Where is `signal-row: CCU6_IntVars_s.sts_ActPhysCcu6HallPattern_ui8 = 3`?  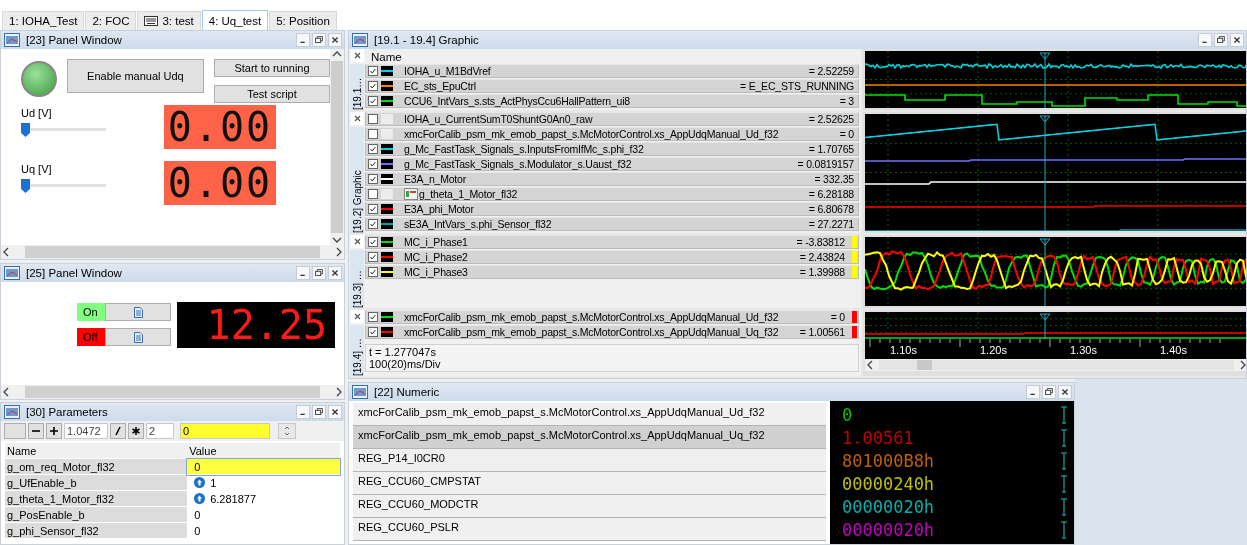 signal-row: CCU6_IntVars_s.sts_ActPhysCcu6HallPattern_ui8 = 3 is located at coordinates (612, 101).